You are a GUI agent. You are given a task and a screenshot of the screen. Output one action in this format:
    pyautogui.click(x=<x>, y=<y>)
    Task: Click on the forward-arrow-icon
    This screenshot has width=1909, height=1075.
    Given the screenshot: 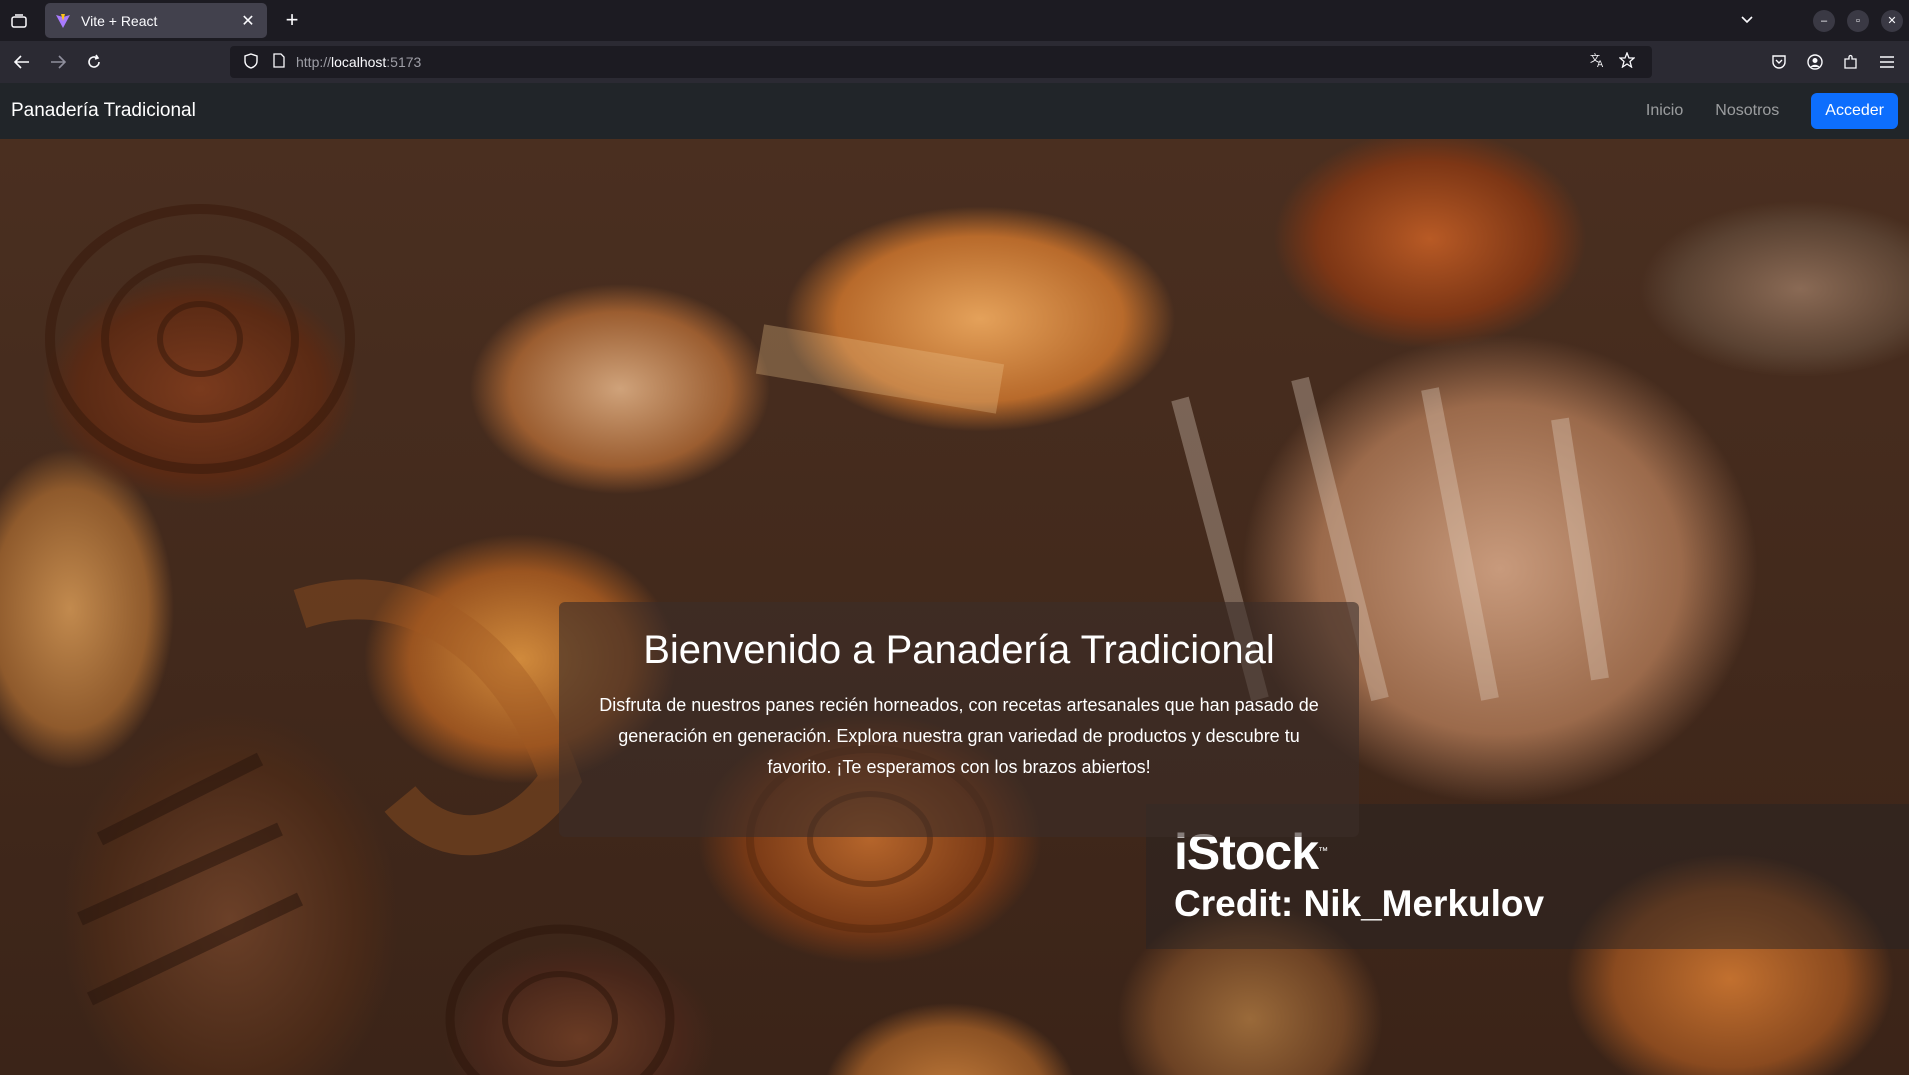 What is the action you would take?
    pyautogui.click(x=58, y=62)
    